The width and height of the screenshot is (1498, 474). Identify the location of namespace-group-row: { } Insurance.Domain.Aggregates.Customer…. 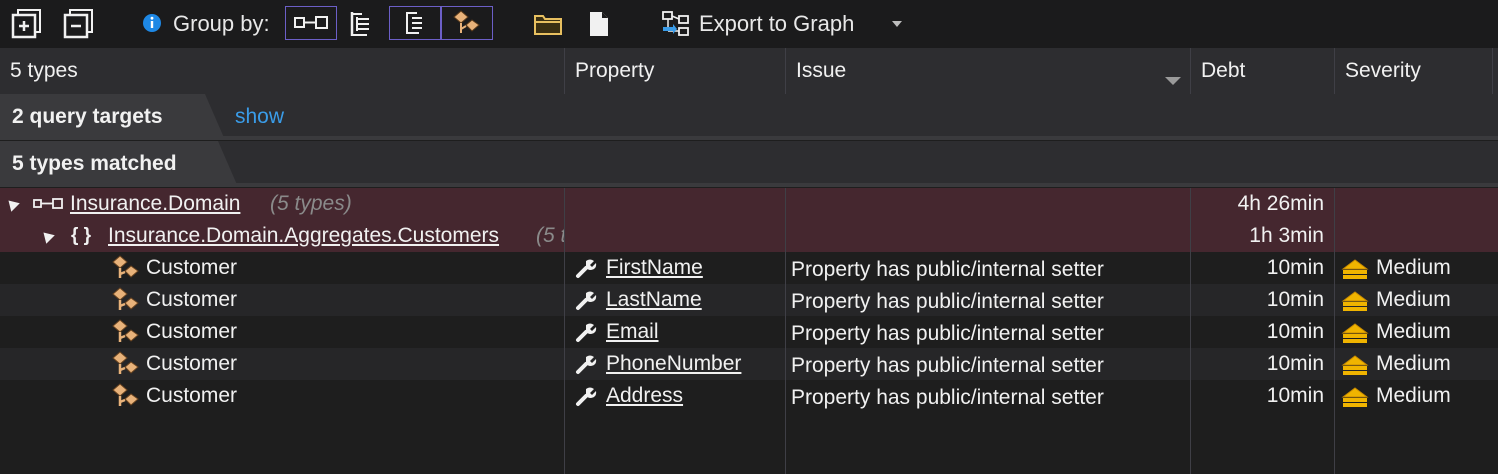
(749, 236).